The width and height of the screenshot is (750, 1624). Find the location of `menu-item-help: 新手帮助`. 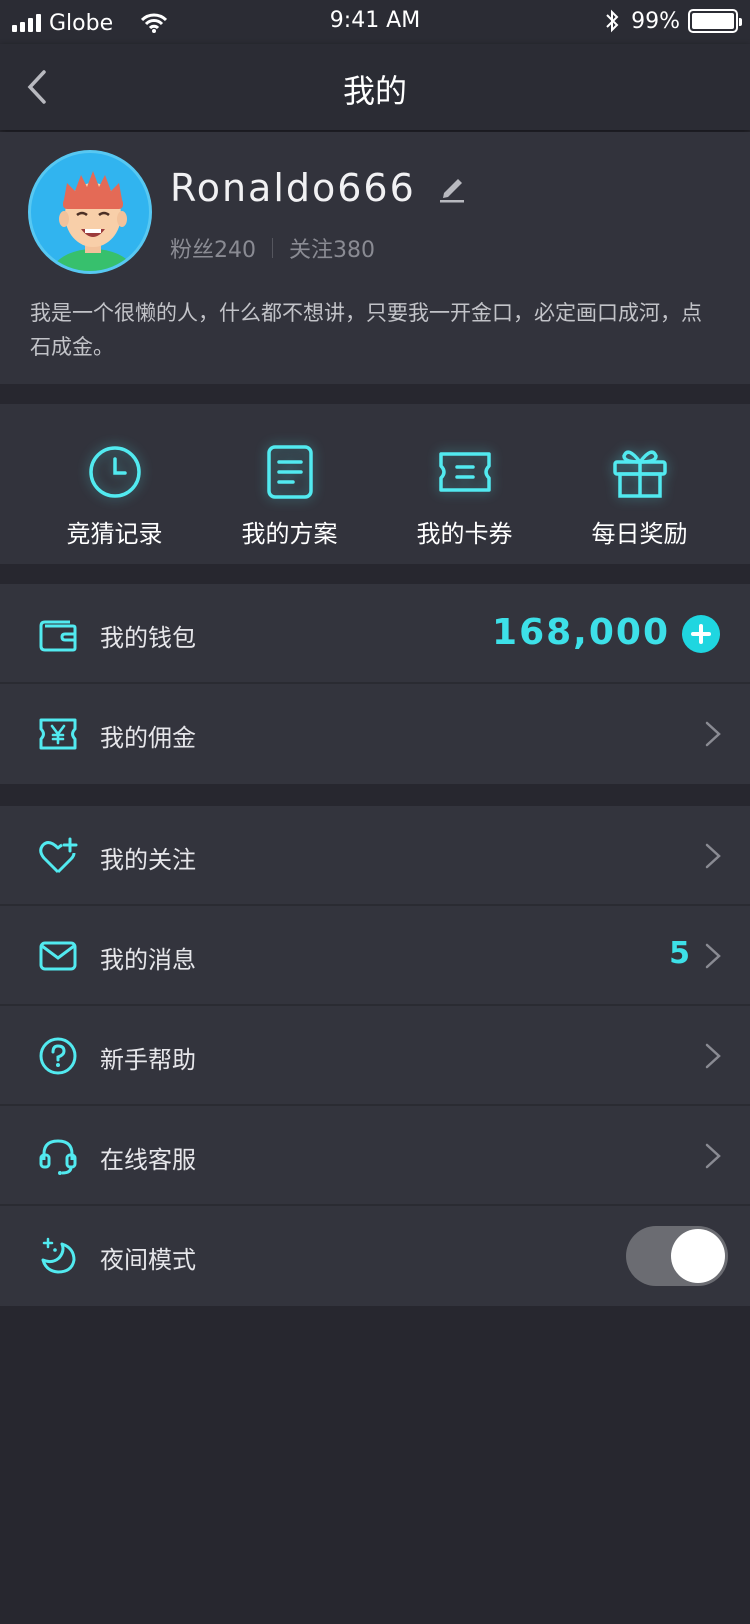

menu-item-help: 新手帮助 is located at coordinates (375, 1056).